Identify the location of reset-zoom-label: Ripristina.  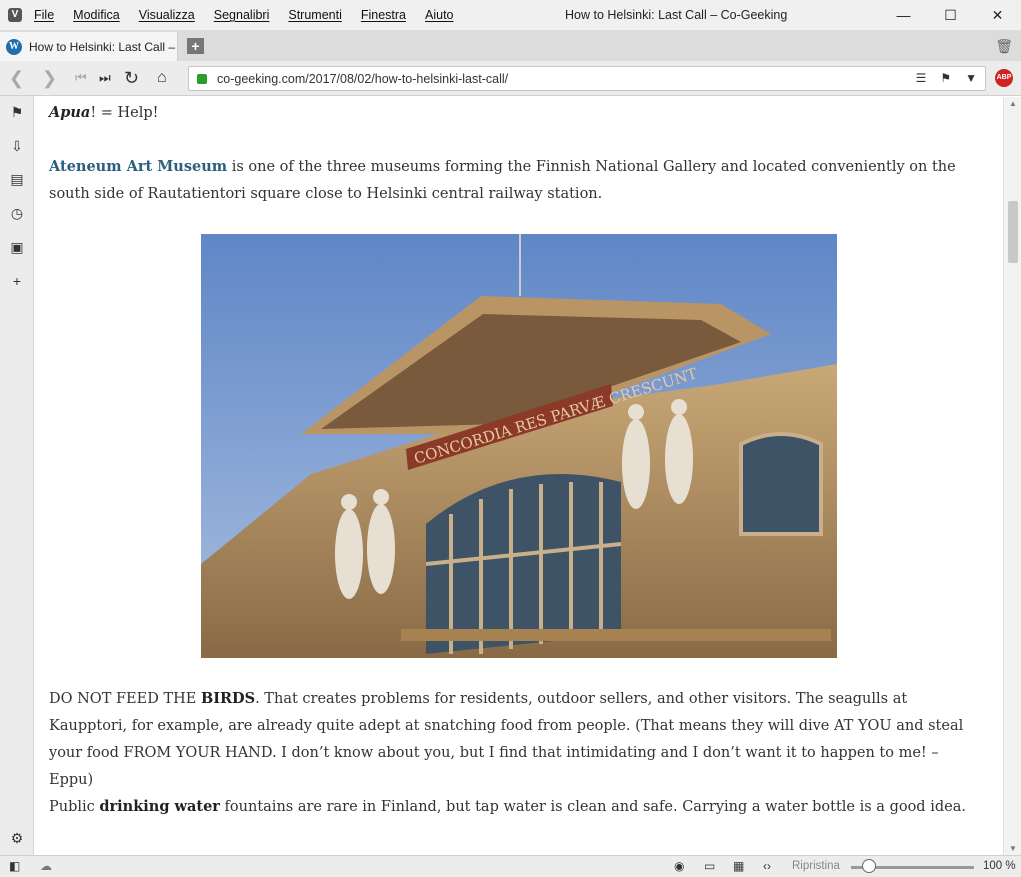
(816, 866).